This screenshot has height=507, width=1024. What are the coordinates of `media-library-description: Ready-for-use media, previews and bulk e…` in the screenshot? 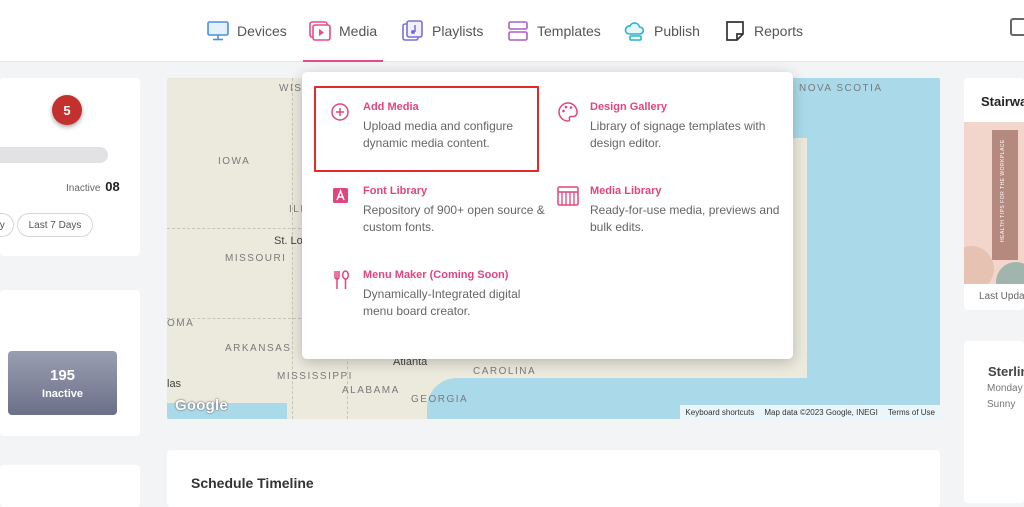 It's located at (685, 218).